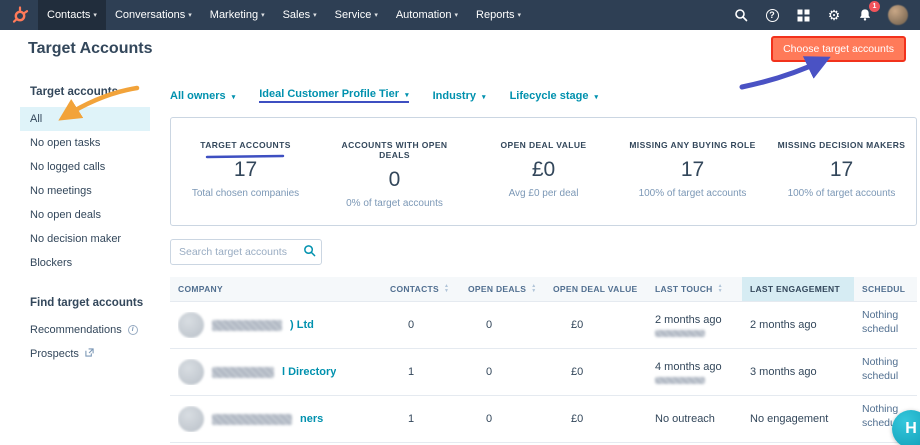 The image size is (920, 445). What do you see at coordinates (309, 372) in the screenshot?
I see `company-link: l Directory` at bounding box center [309, 372].